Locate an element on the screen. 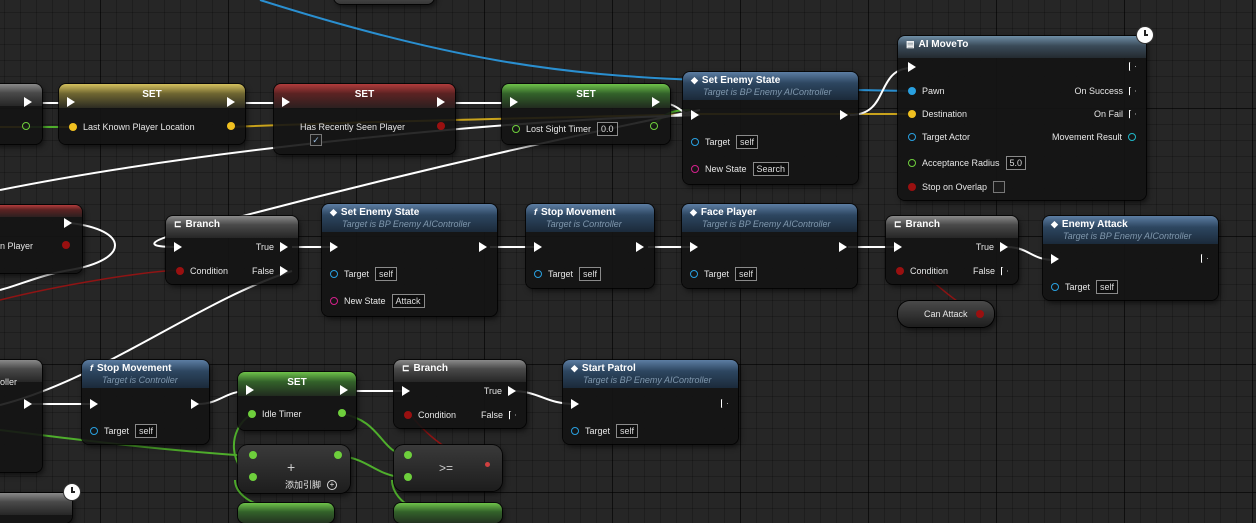 This screenshot has height=523, width=1256. pawn-pin: Pawn is located at coordinates (926, 91).